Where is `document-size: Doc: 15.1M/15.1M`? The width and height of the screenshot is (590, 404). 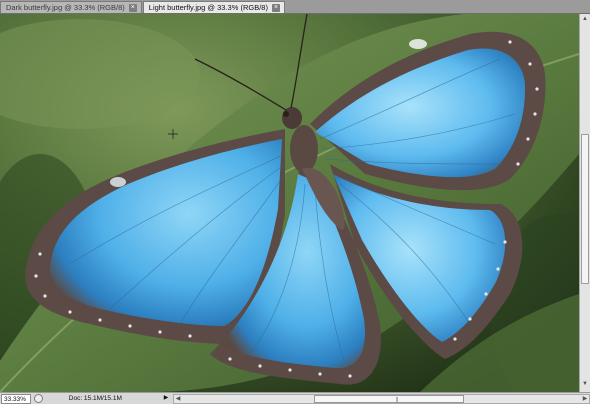 document-size: Doc: 15.1M/15.1M is located at coordinates (95, 398).